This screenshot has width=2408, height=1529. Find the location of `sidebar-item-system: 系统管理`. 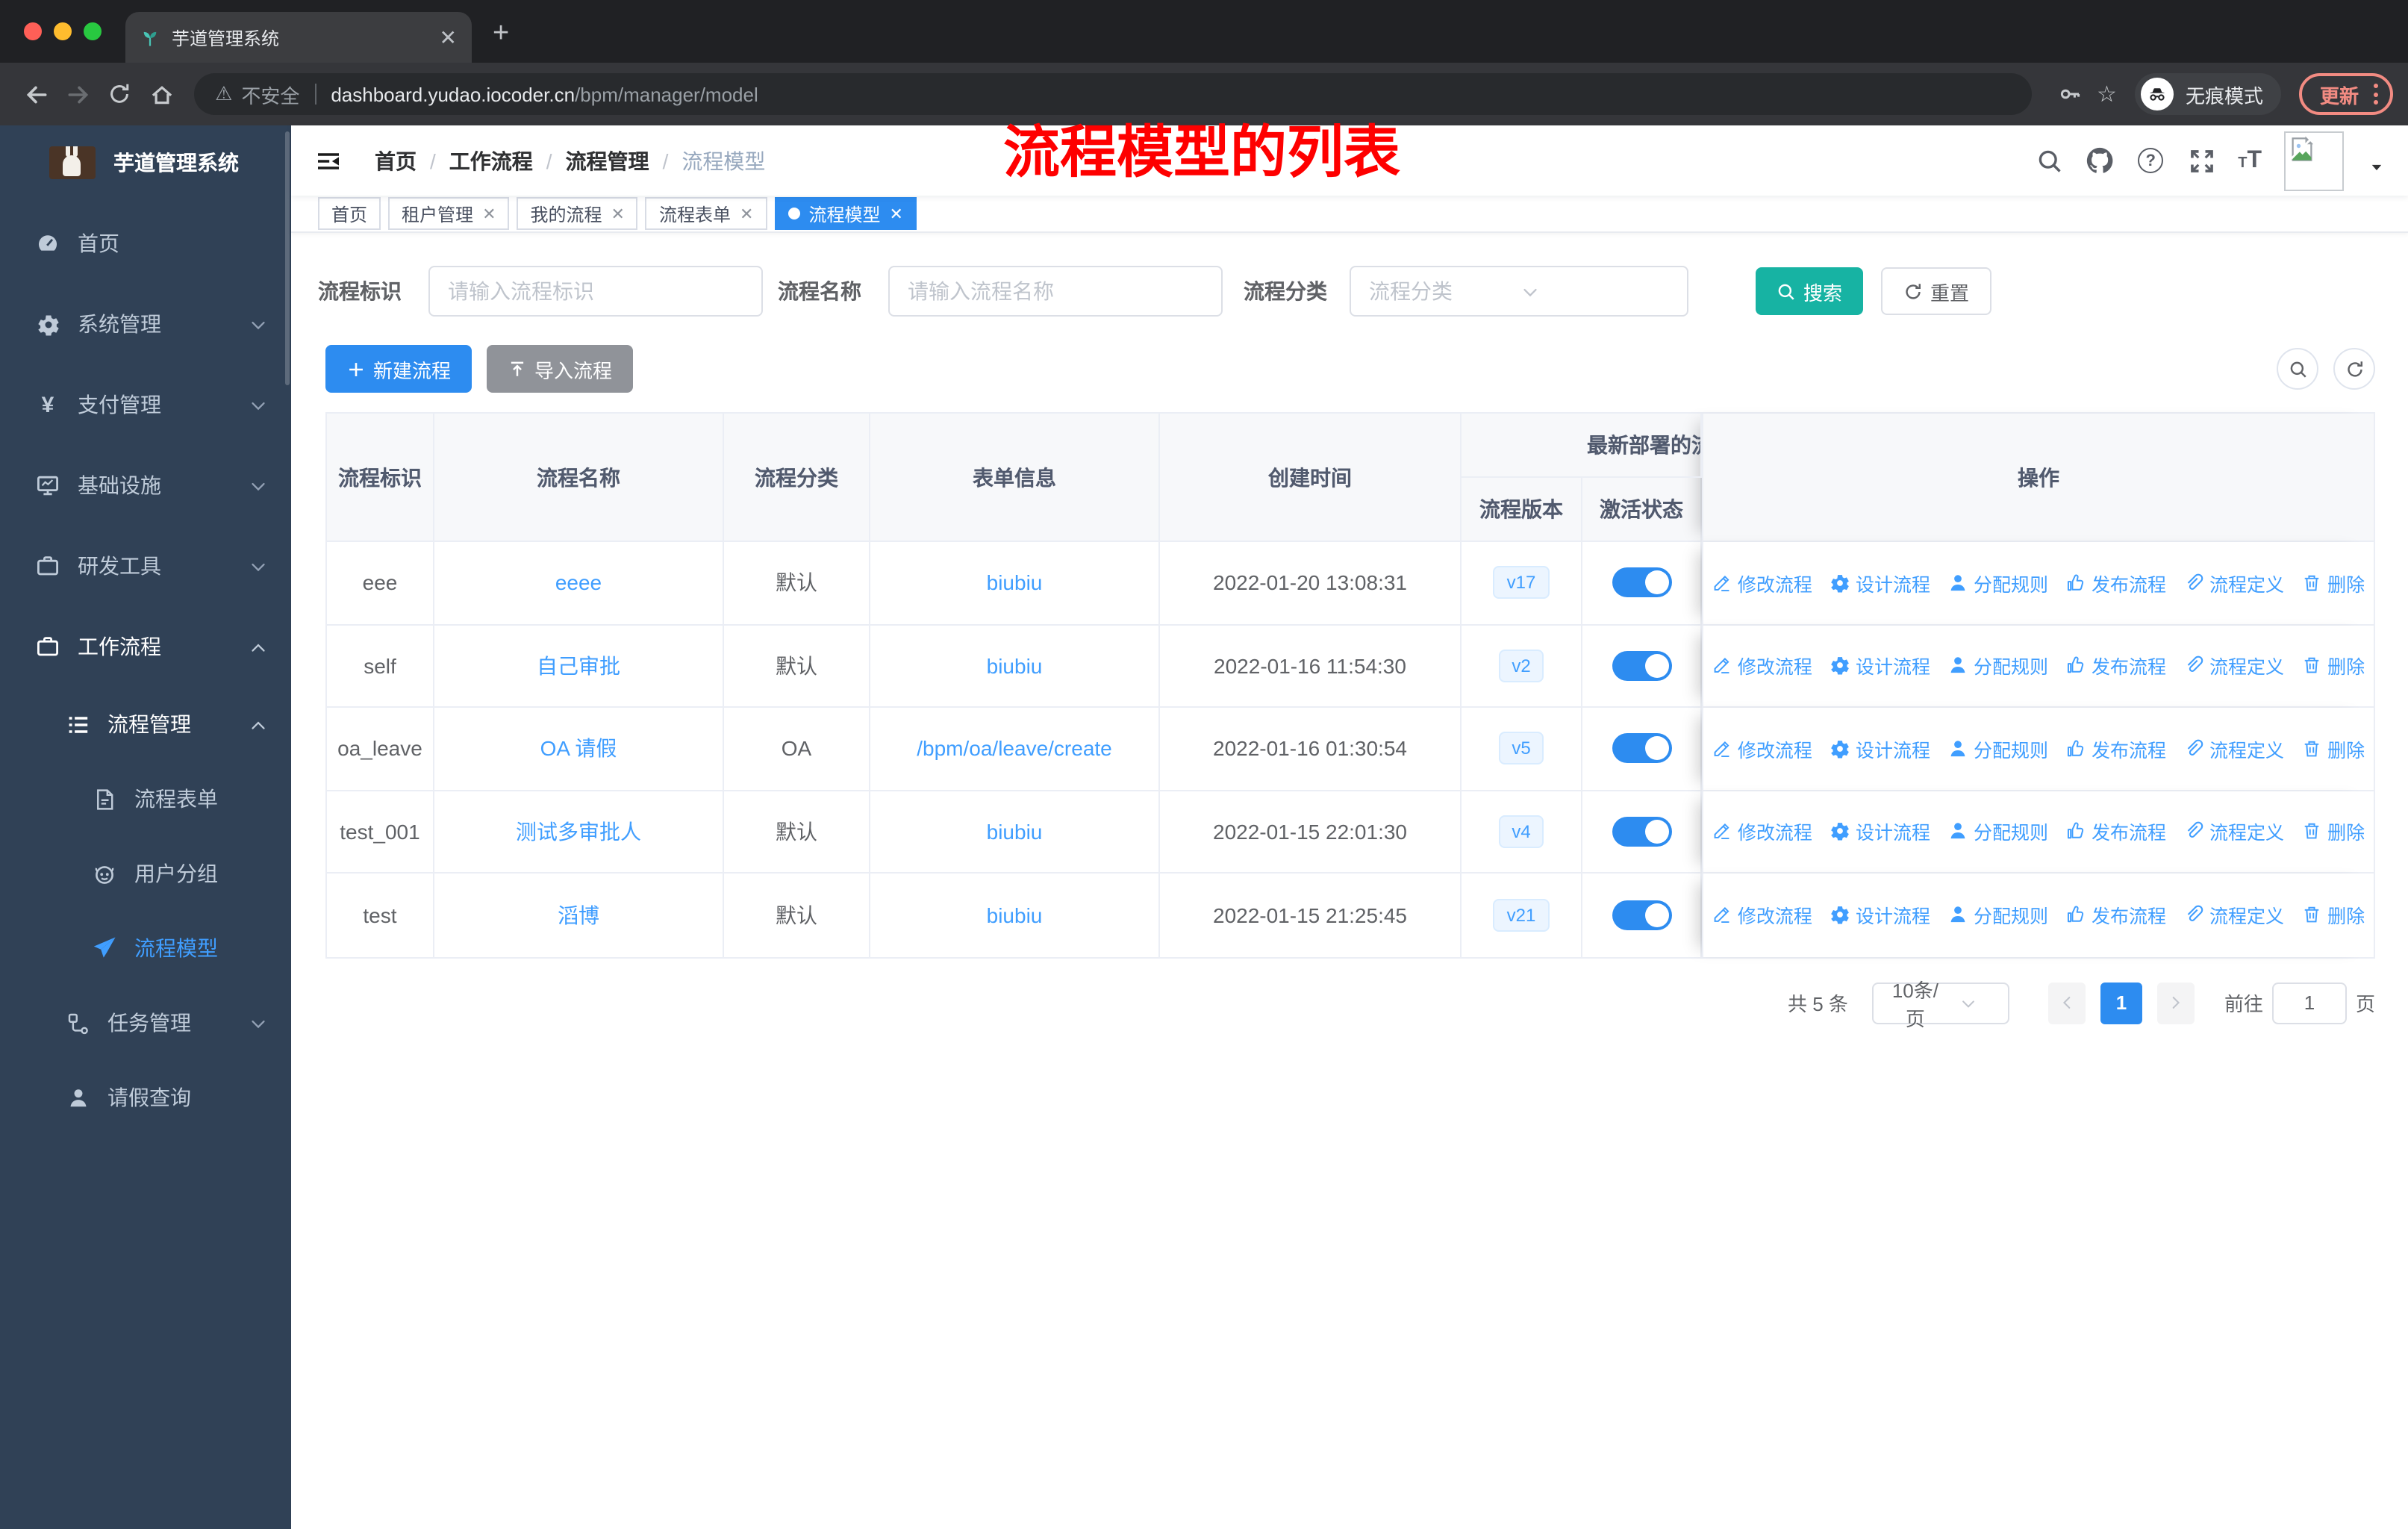

sidebar-item-system: 系统管理 is located at coordinates (145, 324).